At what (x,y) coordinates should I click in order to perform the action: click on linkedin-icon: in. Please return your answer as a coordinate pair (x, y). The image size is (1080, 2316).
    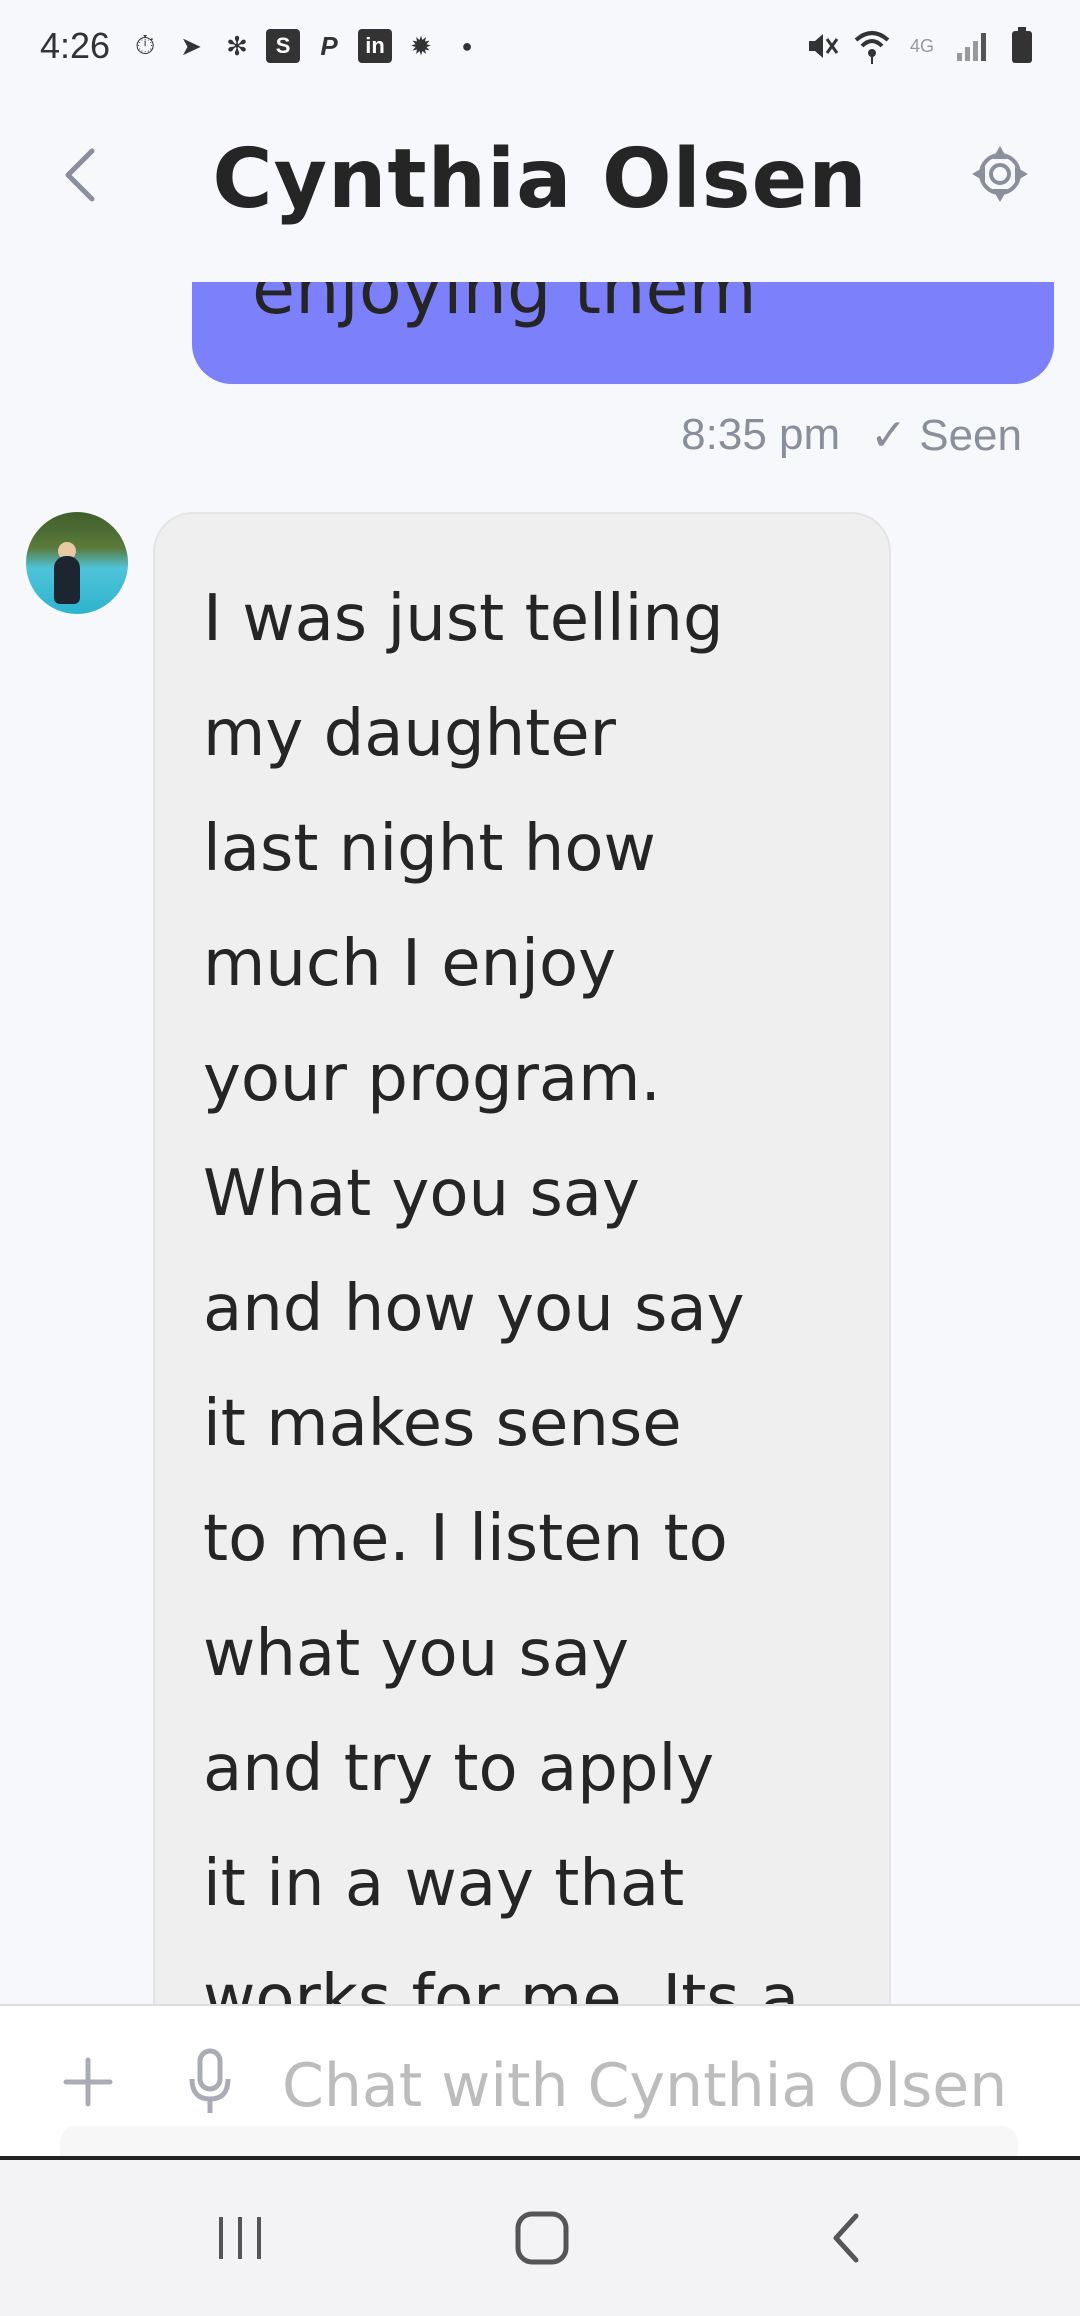
    Looking at the image, I should click on (375, 46).